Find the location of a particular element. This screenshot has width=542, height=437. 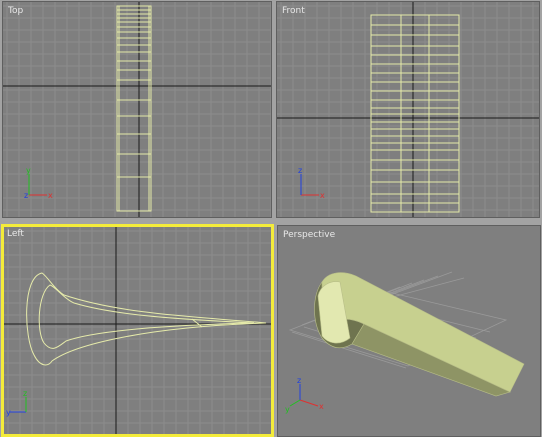

viewport-label-perspective: Perspective is located at coordinates (309, 235).